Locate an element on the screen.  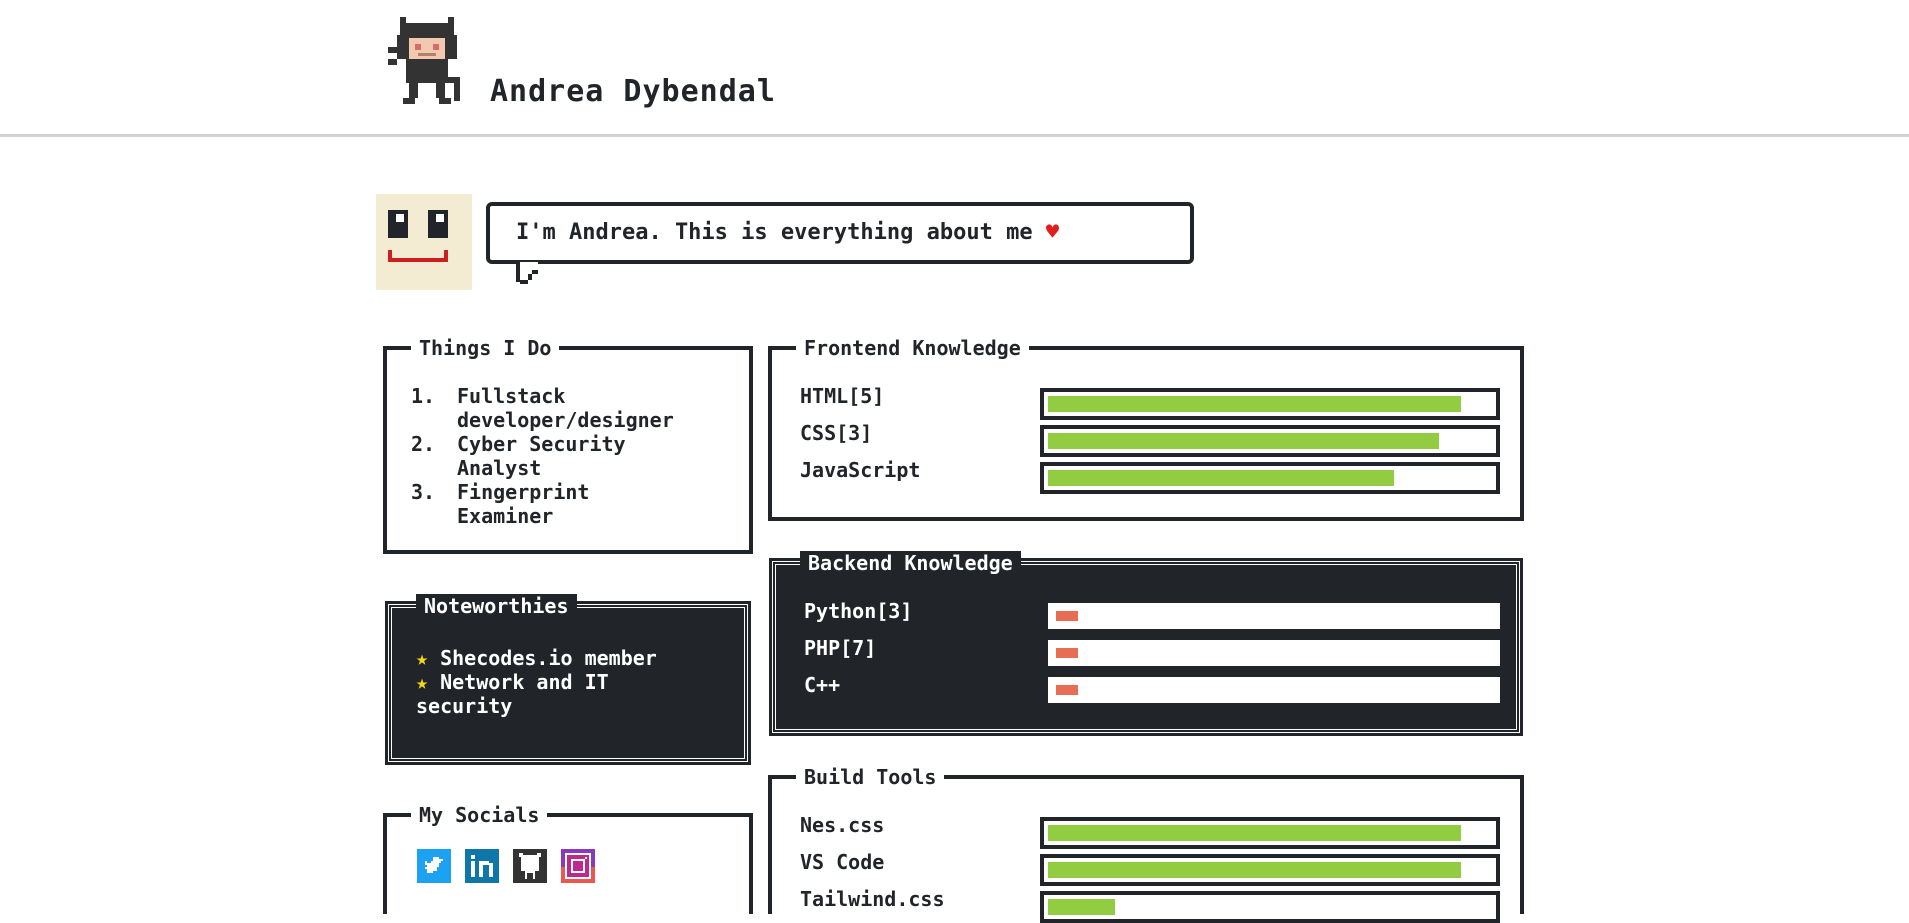
socials-container: My Socials is located at coordinates (568, 858).